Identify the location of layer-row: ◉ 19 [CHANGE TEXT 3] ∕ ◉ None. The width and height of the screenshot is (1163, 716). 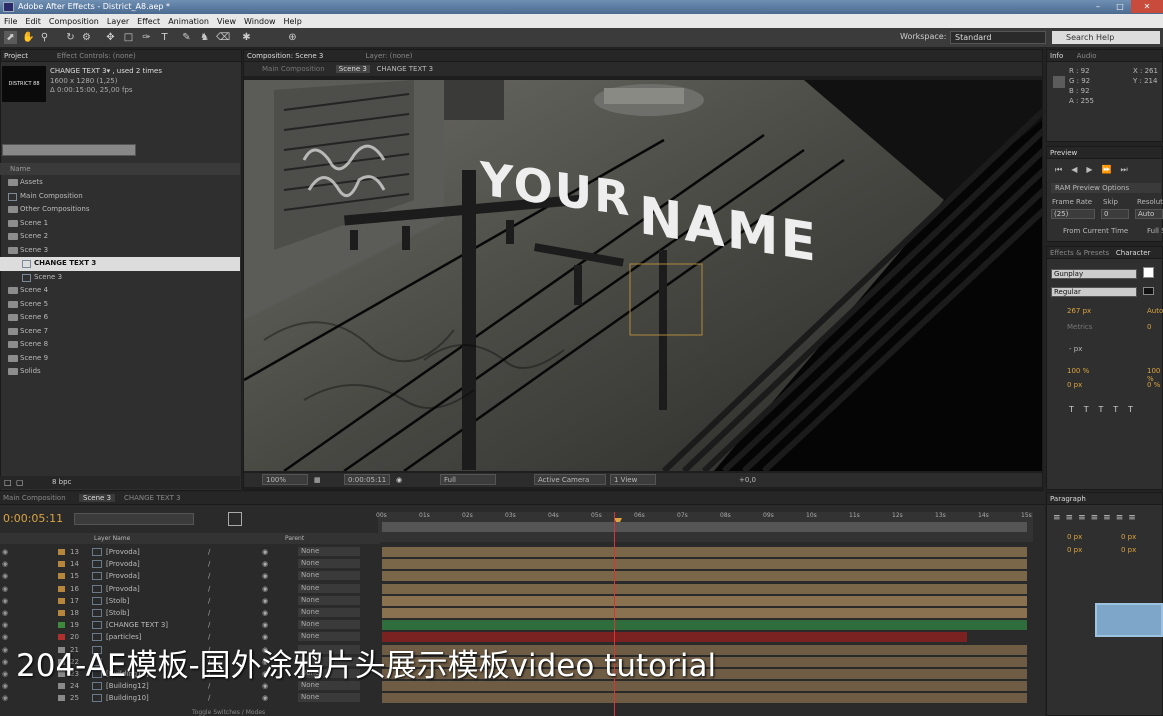
(190, 625).